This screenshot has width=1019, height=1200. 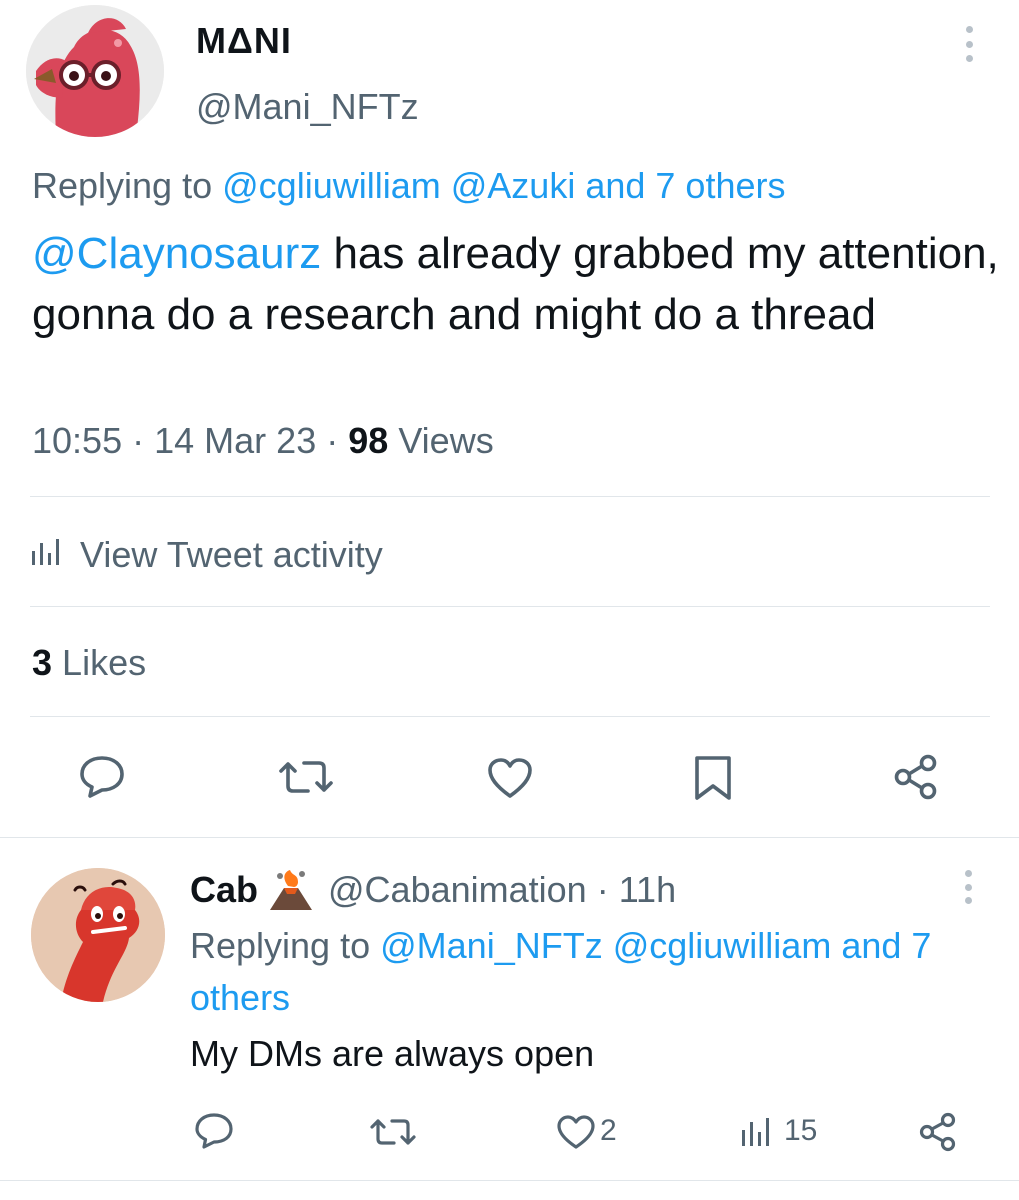 I want to click on likes-summary: 3 Likes, so click(x=89, y=663).